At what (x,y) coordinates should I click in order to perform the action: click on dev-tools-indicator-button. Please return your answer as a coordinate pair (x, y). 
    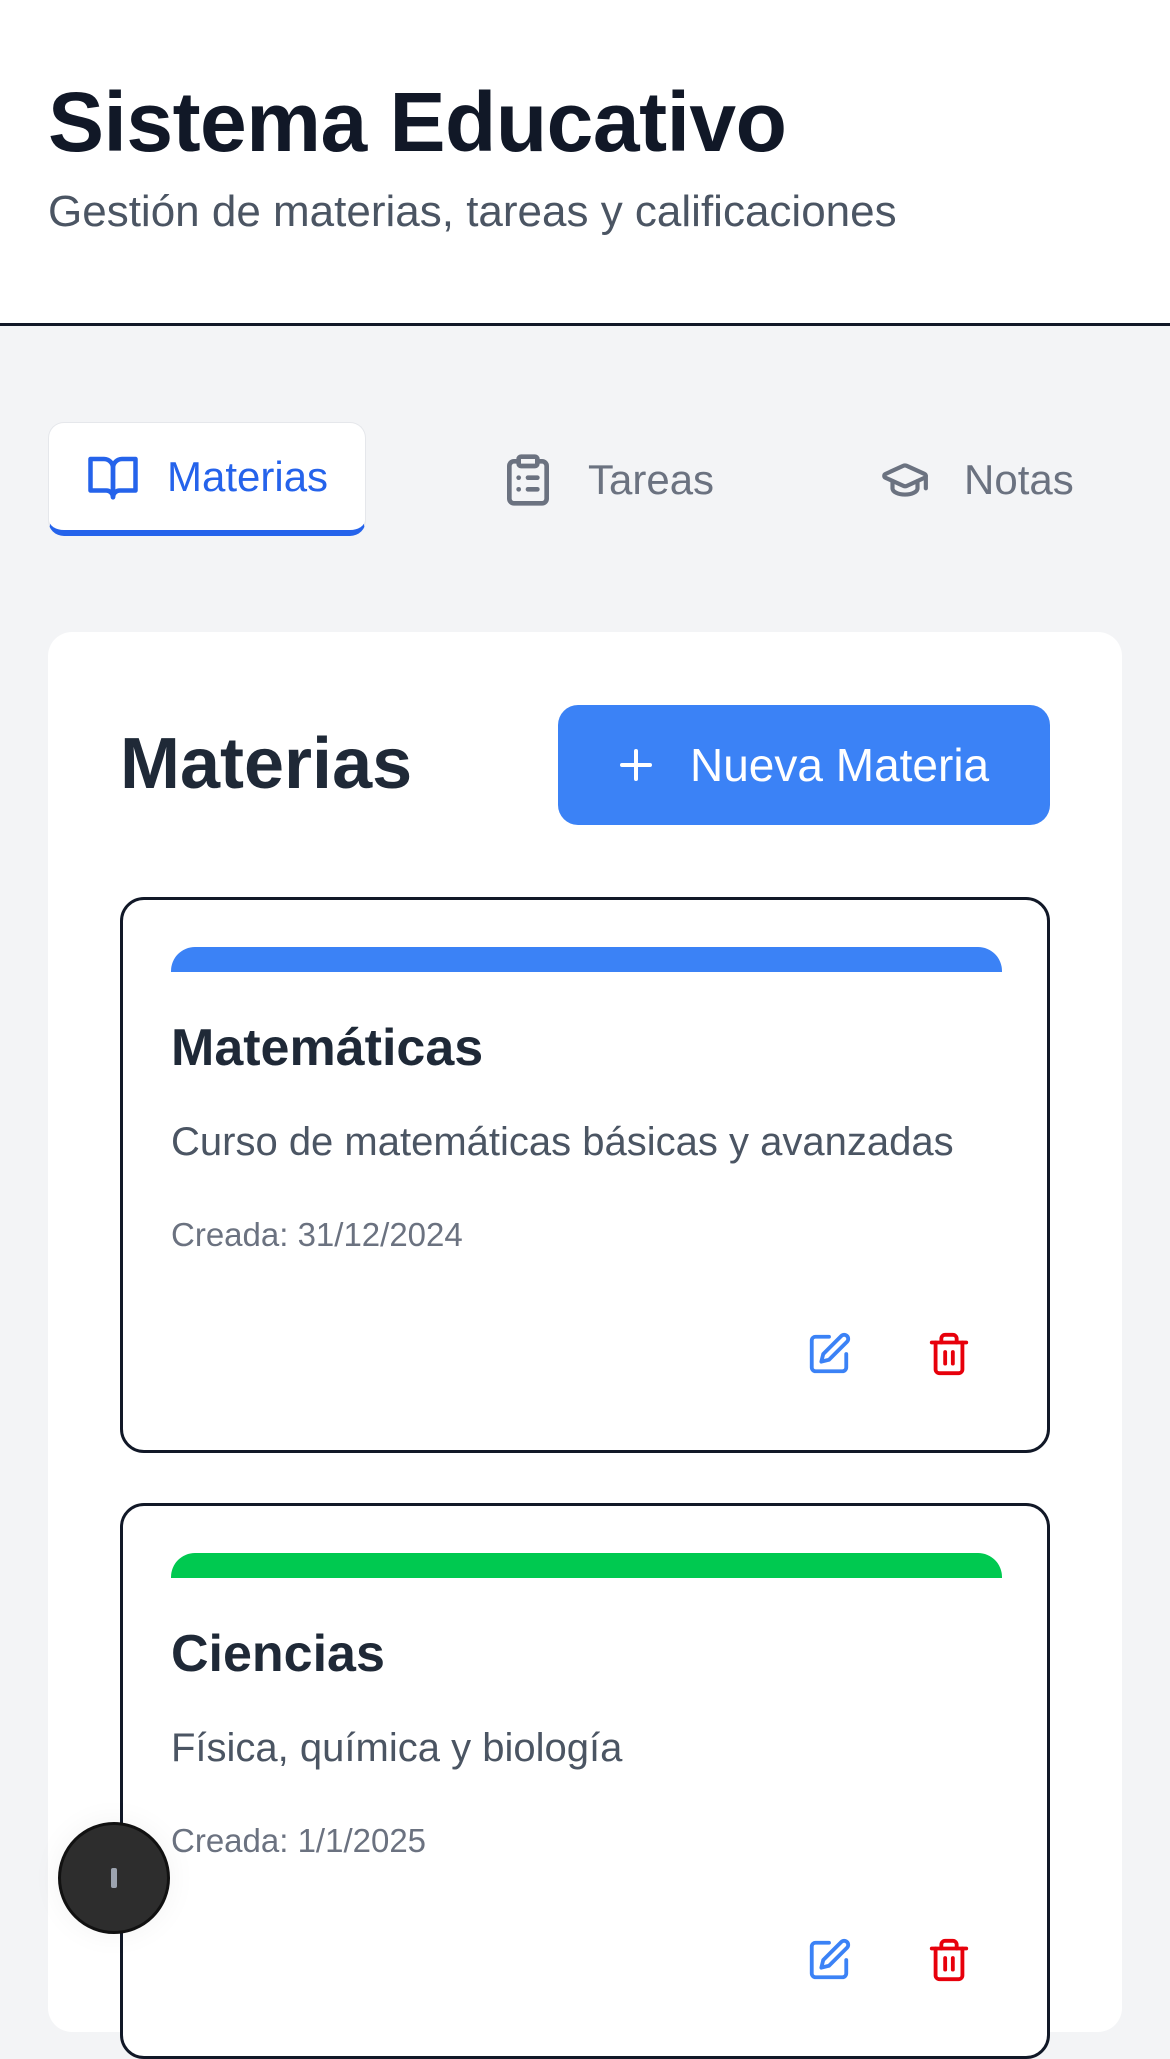
    Looking at the image, I should click on (114, 1878).